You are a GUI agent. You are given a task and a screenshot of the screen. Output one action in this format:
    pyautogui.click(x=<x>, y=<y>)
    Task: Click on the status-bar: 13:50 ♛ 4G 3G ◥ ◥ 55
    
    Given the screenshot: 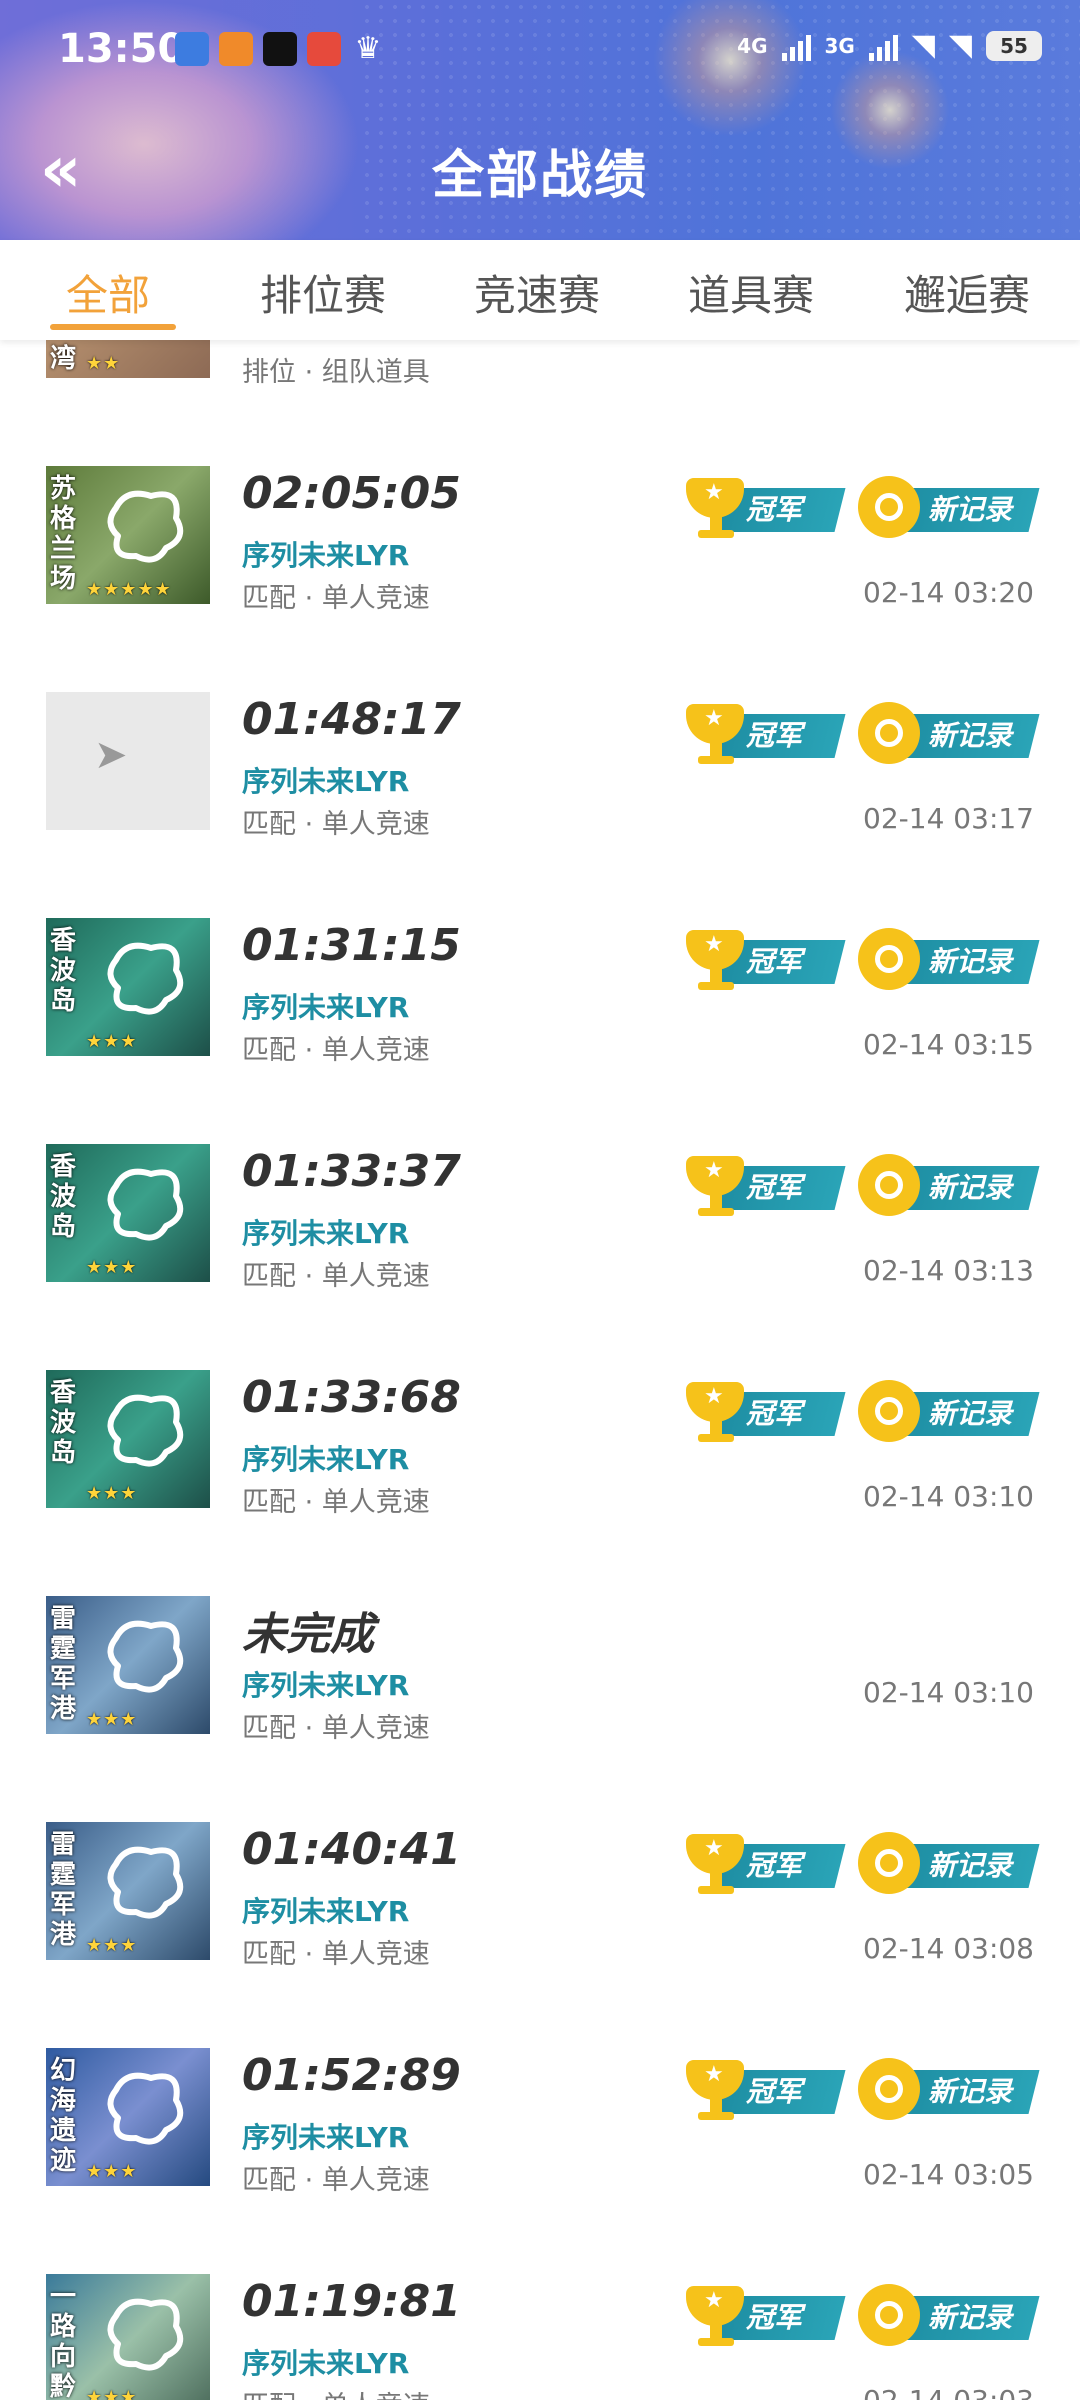 What is the action you would take?
    pyautogui.click(x=540, y=50)
    